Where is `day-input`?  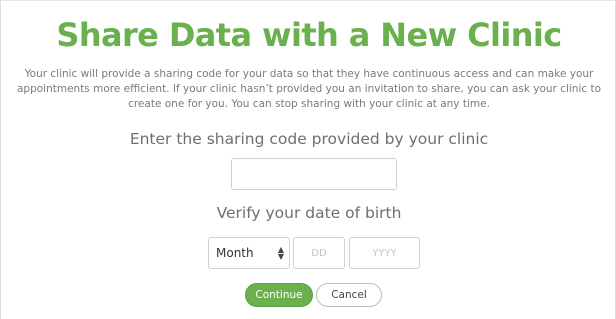
day-input is located at coordinates (319, 253).